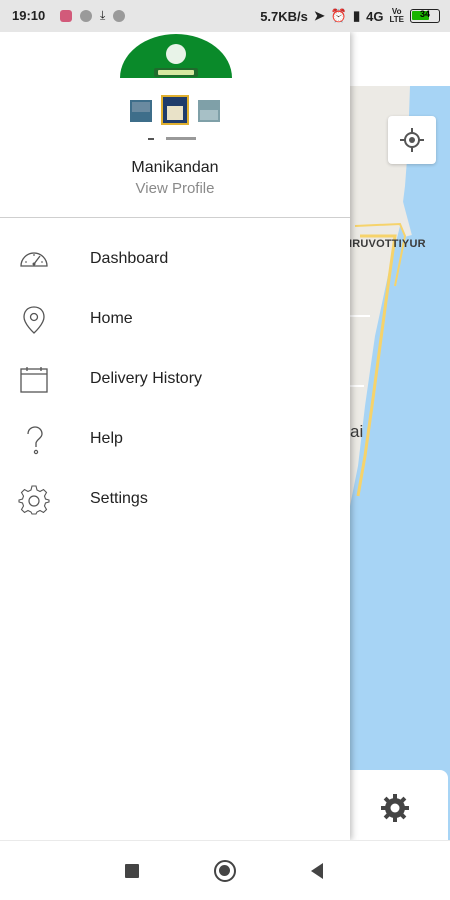 This screenshot has width=450, height=900. What do you see at coordinates (175, 167) in the screenshot?
I see `user-name: Manikandan` at bounding box center [175, 167].